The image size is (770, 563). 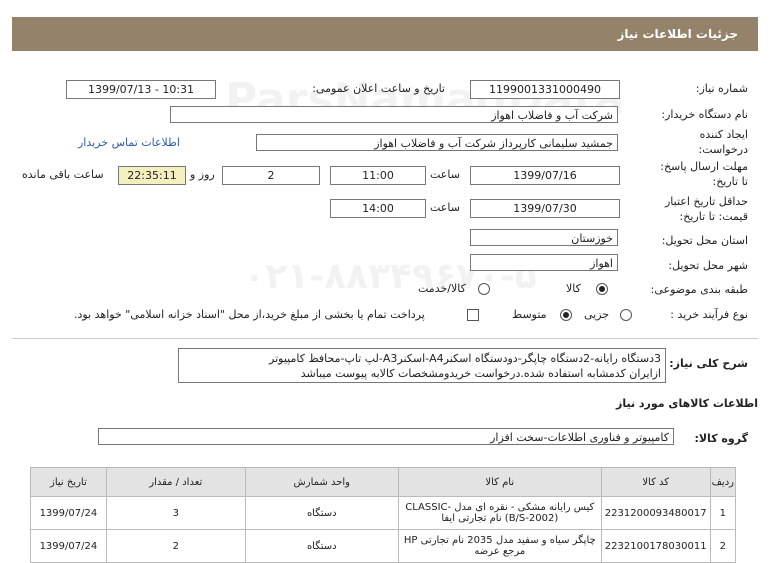 What do you see at coordinates (704, 114) in the screenshot?
I see `buyer-org-label: نام دستگاه خریدار:` at bounding box center [704, 114].